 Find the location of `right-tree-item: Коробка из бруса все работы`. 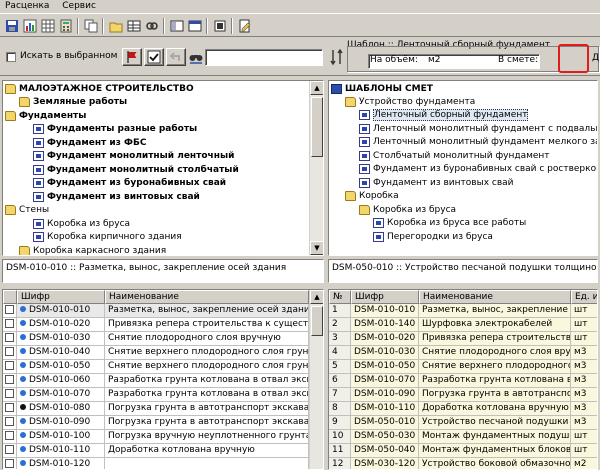

right-tree-item: Коробка из бруса все работы is located at coordinates (449, 223).